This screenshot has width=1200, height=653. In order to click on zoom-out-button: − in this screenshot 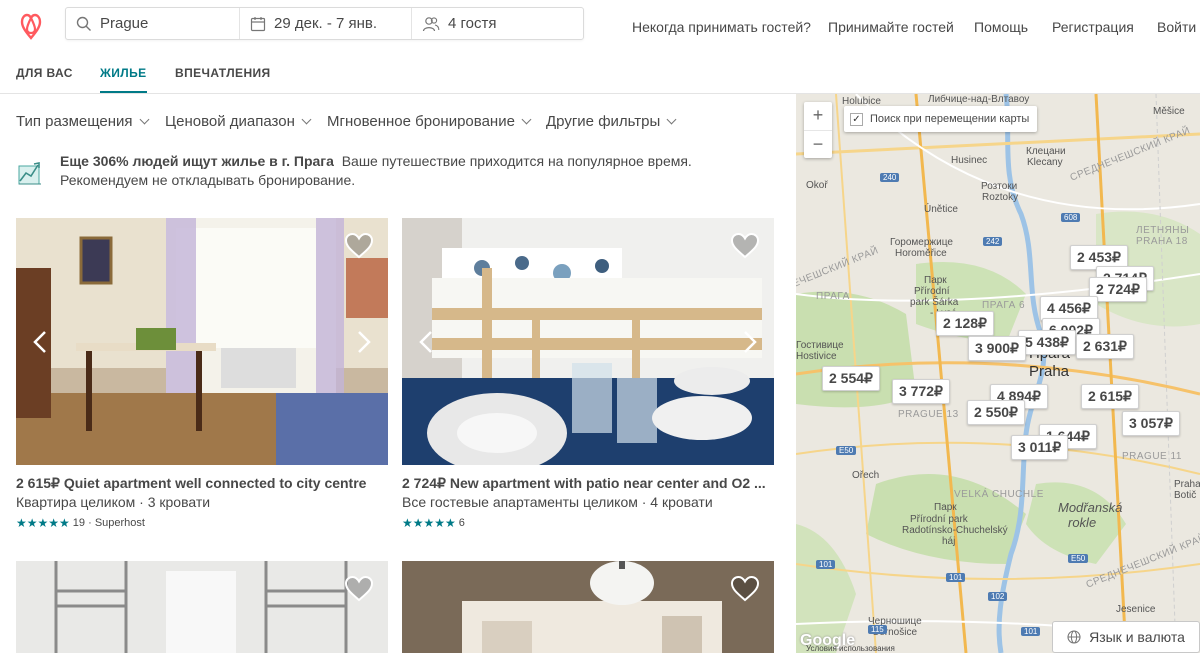, I will do `click(818, 144)`.